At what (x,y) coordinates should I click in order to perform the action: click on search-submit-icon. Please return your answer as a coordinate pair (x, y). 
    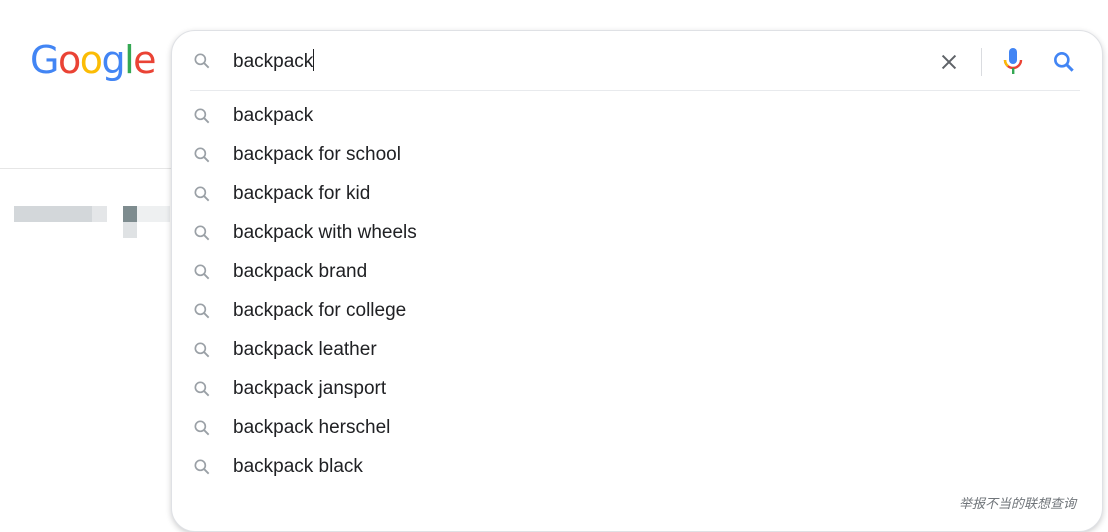
    Looking at the image, I should click on (1064, 62).